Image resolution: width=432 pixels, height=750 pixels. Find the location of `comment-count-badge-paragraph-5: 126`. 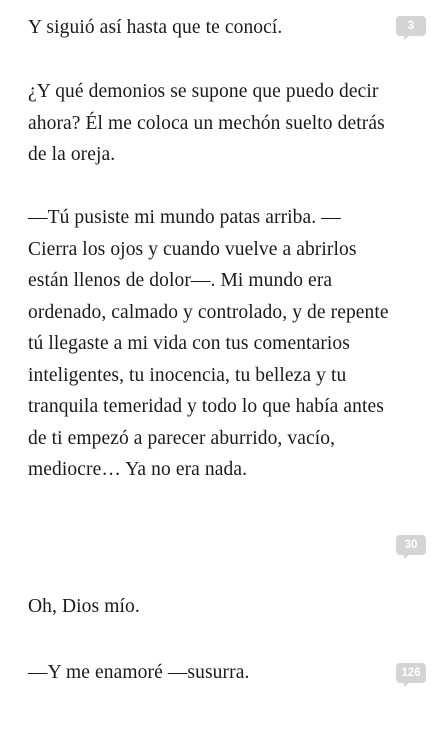

comment-count-badge-paragraph-5: 126 is located at coordinates (411, 675).